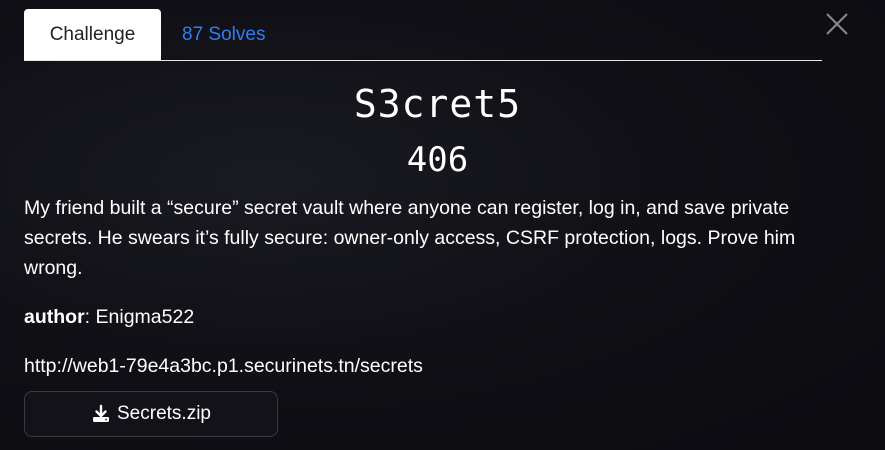 Image resolution: width=885 pixels, height=450 pixels. I want to click on download-file-button: Secrets.zip, so click(151, 414).